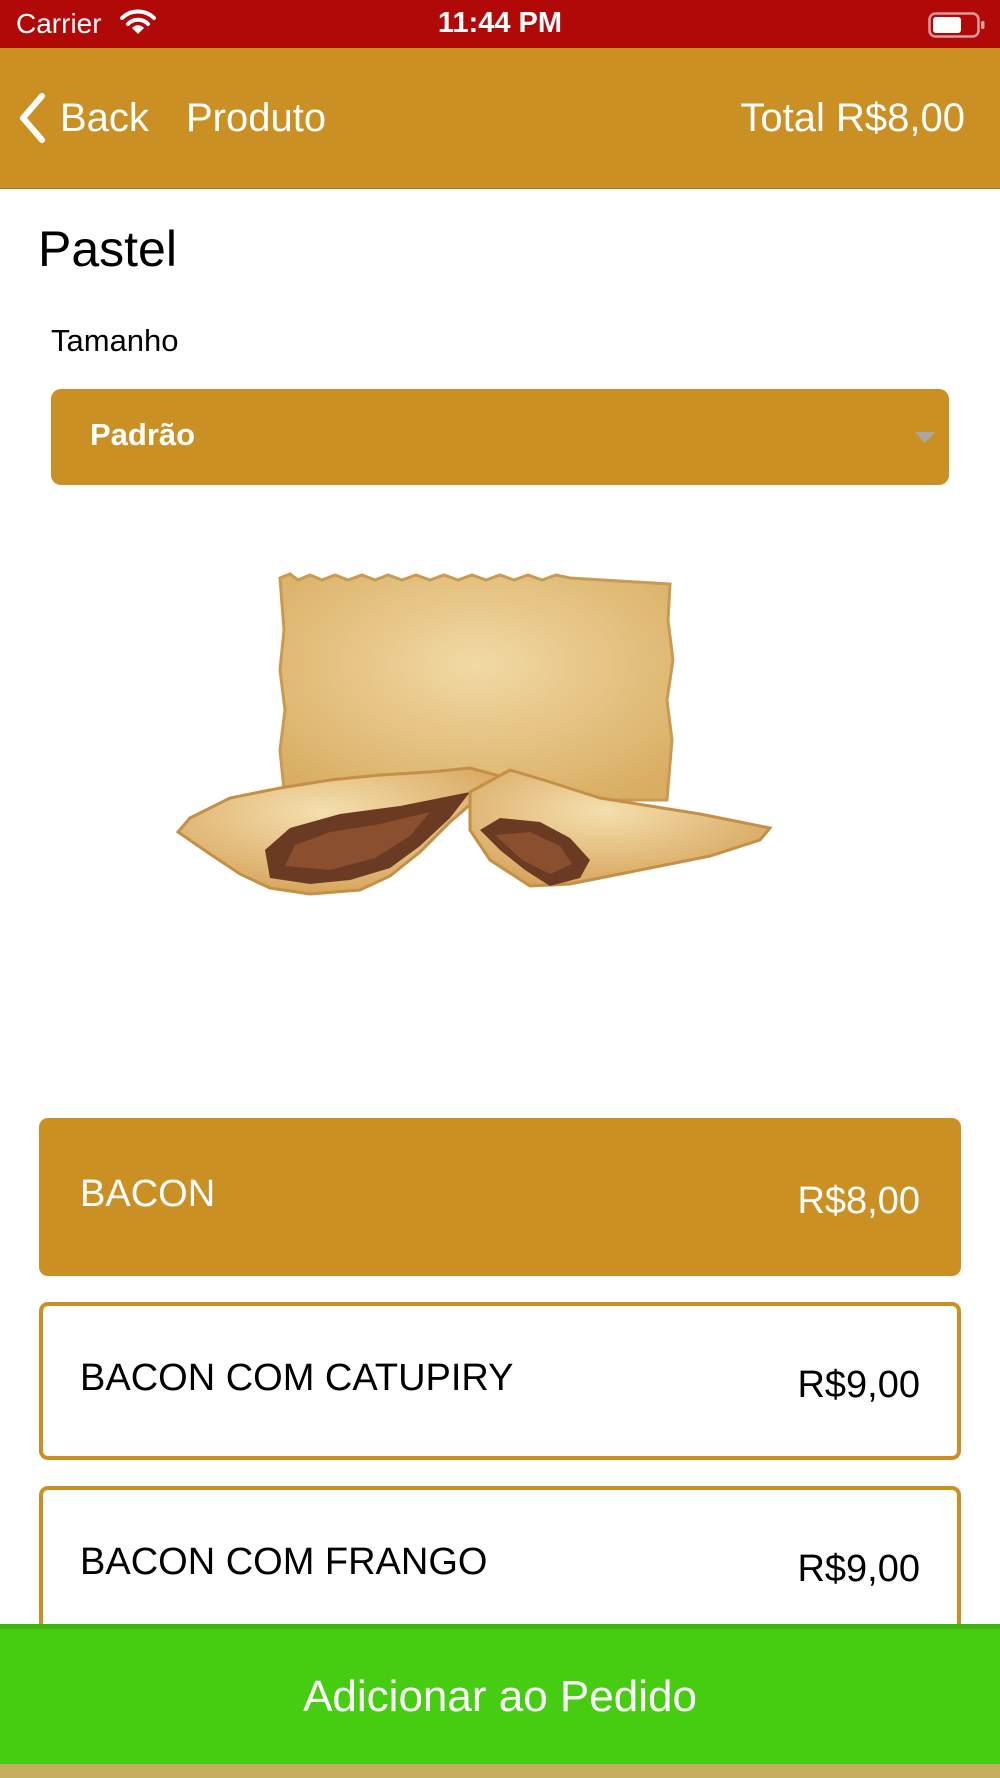  I want to click on status-bar: Carrier 11:44 PM, so click(500, 24).